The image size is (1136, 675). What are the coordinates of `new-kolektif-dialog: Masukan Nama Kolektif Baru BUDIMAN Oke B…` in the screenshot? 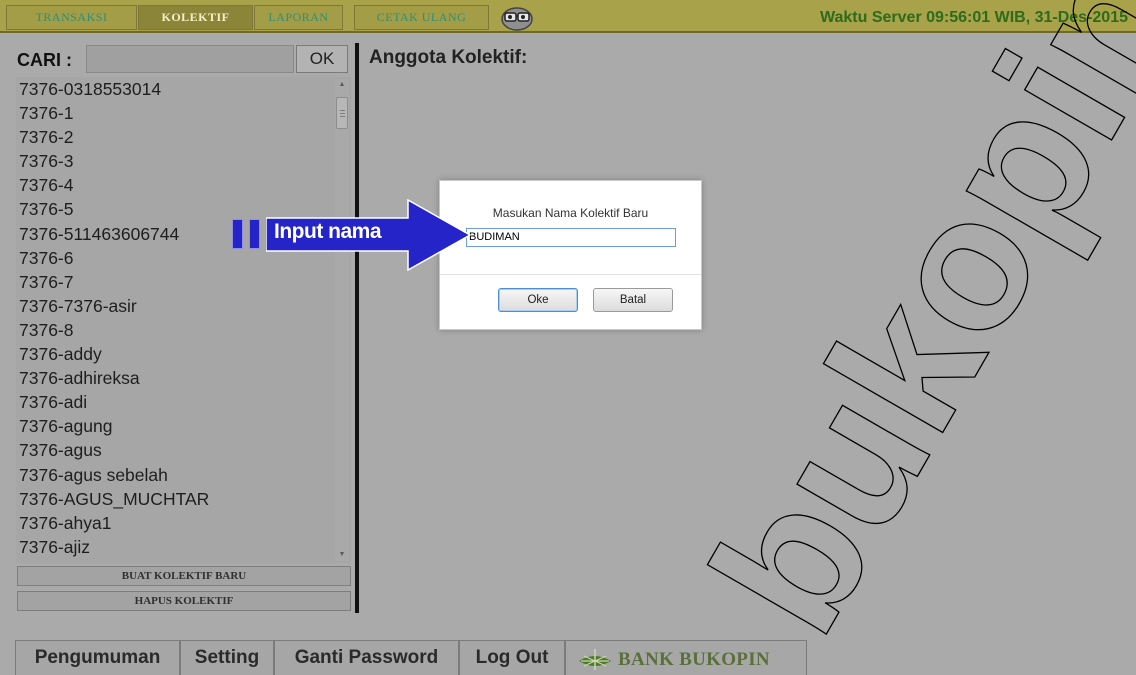 It's located at (570, 255).